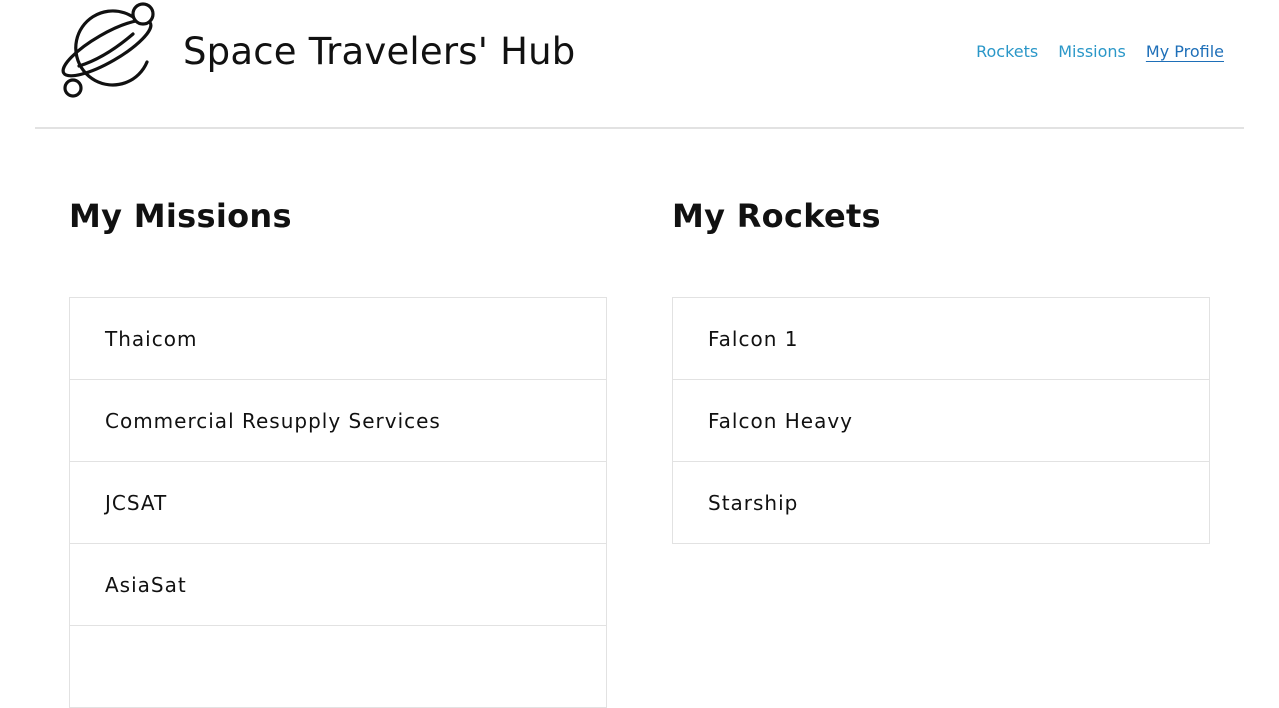 The width and height of the screenshot is (1279, 708). Describe the element at coordinates (1185, 51) in the screenshot. I see `nav-link-my-profile: My Profile` at that location.